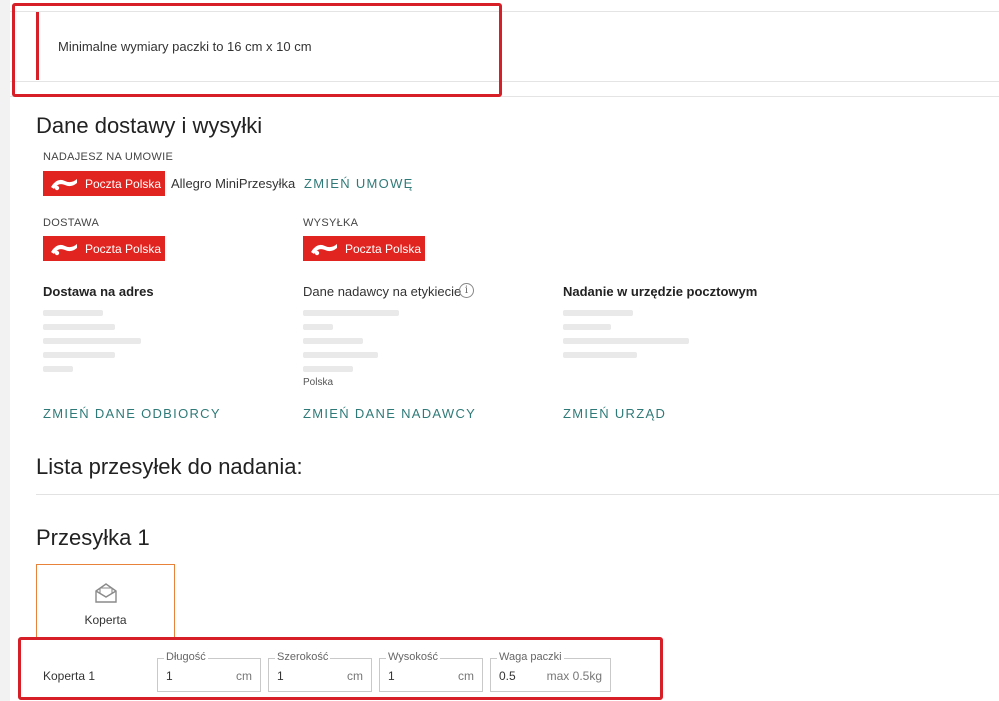 The height and width of the screenshot is (701, 999). What do you see at coordinates (660, 291) in the screenshot?
I see `office-title: Nadanie w urzędzie pocztowym` at bounding box center [660, 291].